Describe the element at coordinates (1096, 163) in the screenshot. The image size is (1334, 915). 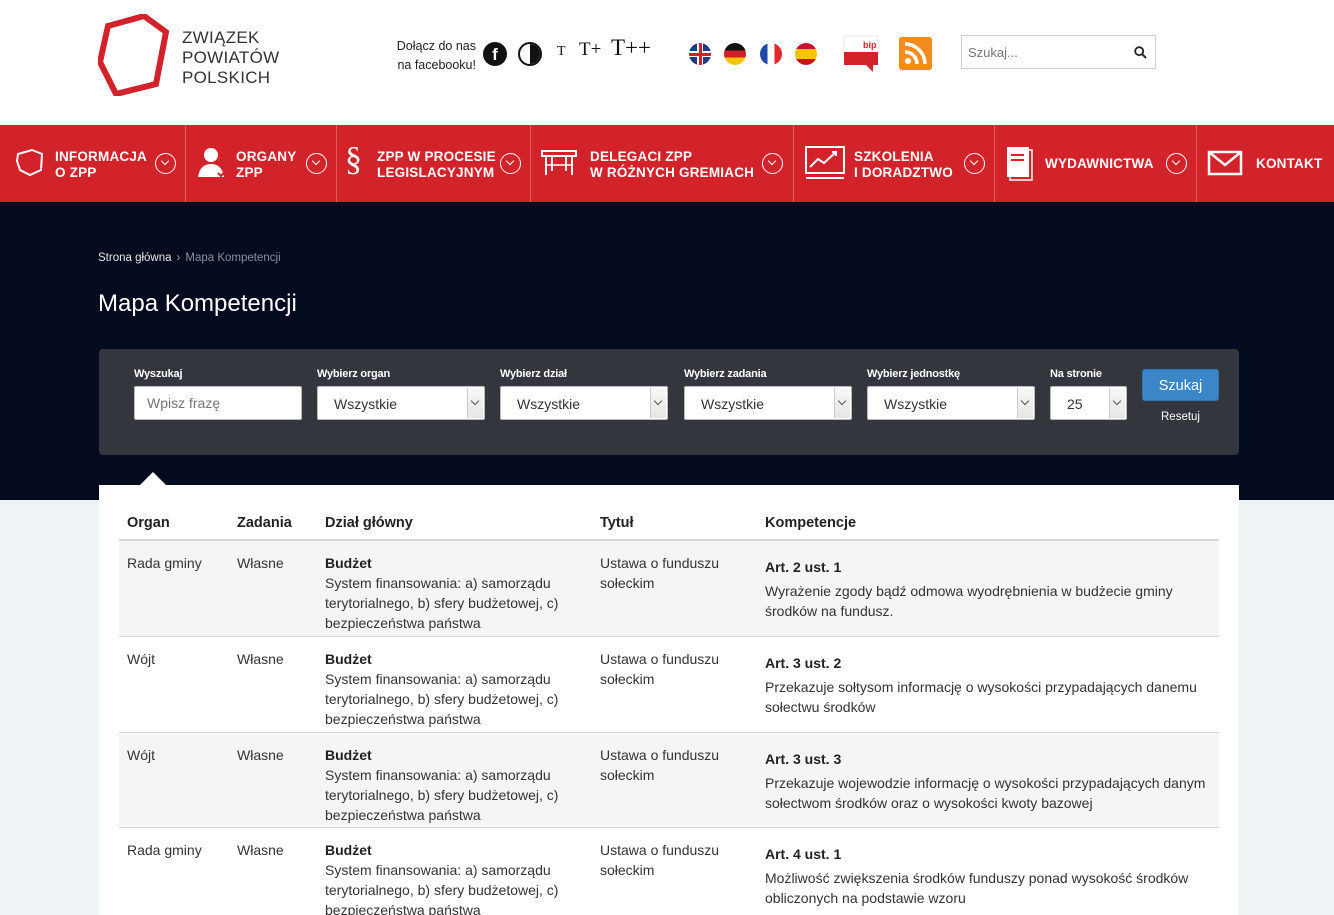
I see `nav-item-wydawnictwa: WYDAWNICTWA` at that location.